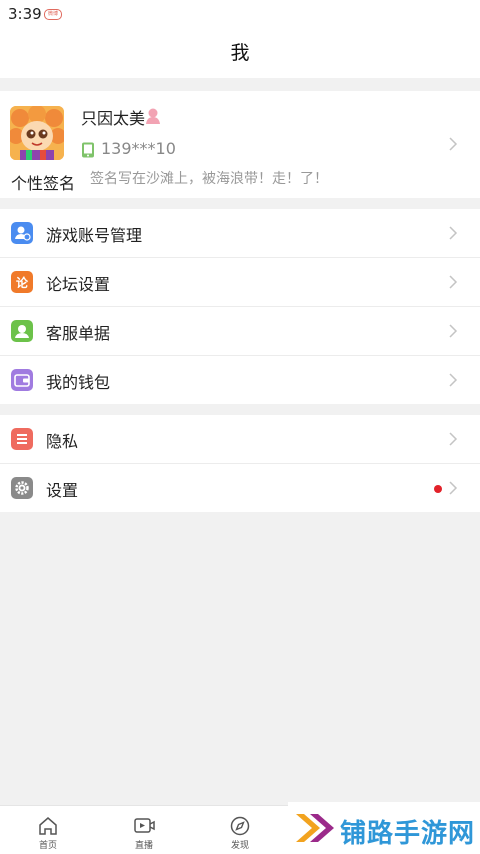 The width and height of the screenshot is (480, 854). Describe the element at coordinates (62, 441) in the screenshot. I see `menu-label: 隐私` at that location.